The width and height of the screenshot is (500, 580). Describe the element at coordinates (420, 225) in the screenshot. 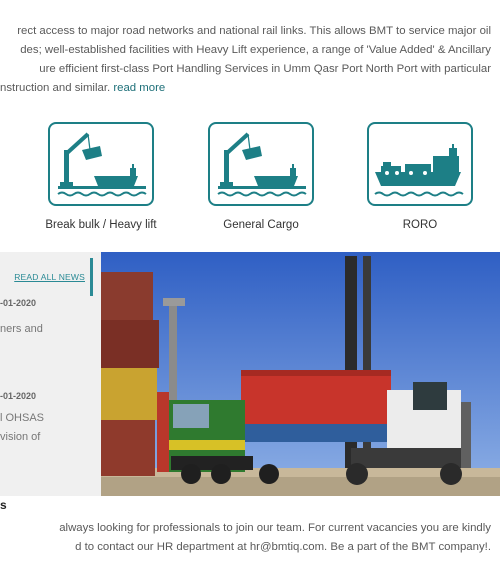

I see `service-label: RORO` at that location.